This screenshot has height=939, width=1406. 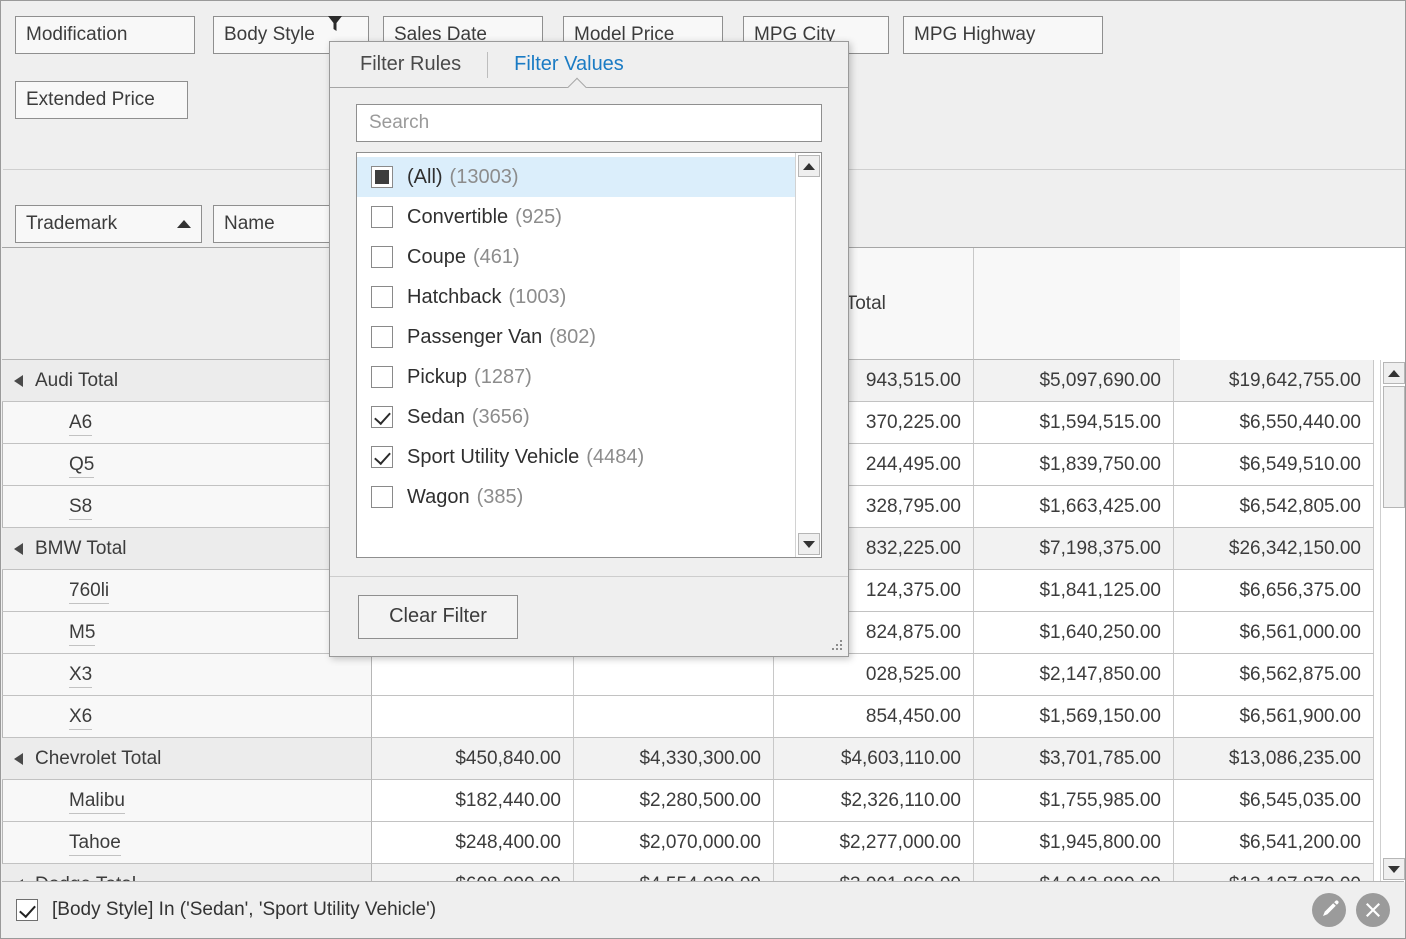 What do you see at coordinates (1392, 621) in the screenshot?
I see `grid-vertical-scrollbar` at bounding box center [1392, 621].